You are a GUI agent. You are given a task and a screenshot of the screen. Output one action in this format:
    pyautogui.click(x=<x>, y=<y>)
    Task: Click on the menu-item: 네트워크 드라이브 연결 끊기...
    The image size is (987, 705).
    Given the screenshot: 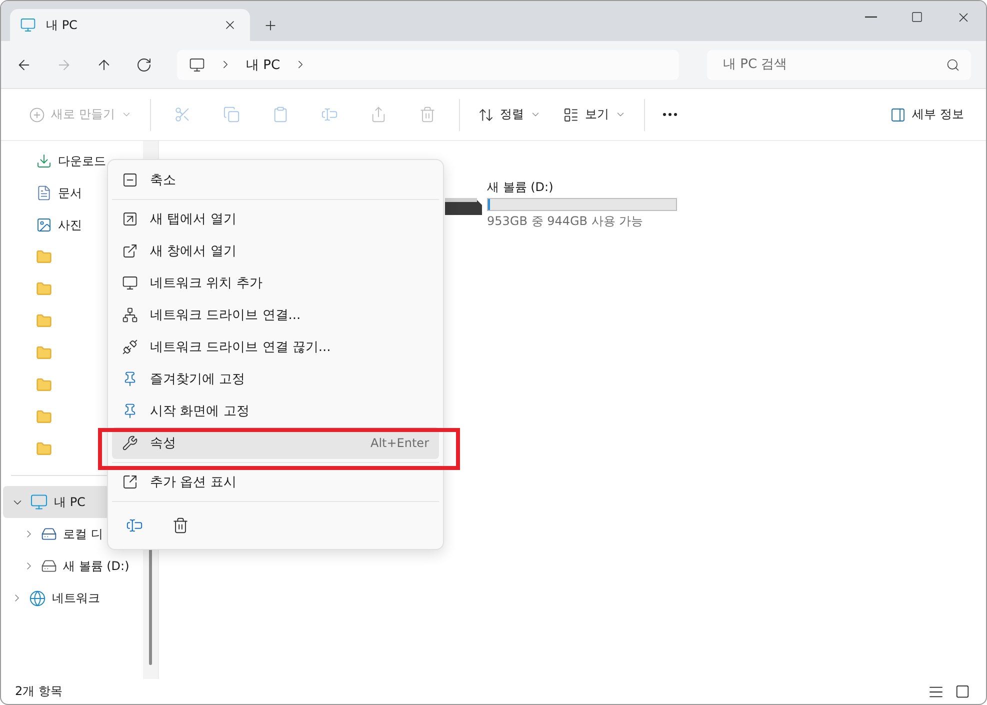 What is the action you would take?
    pyautogui.click(x=275, y=347)
    